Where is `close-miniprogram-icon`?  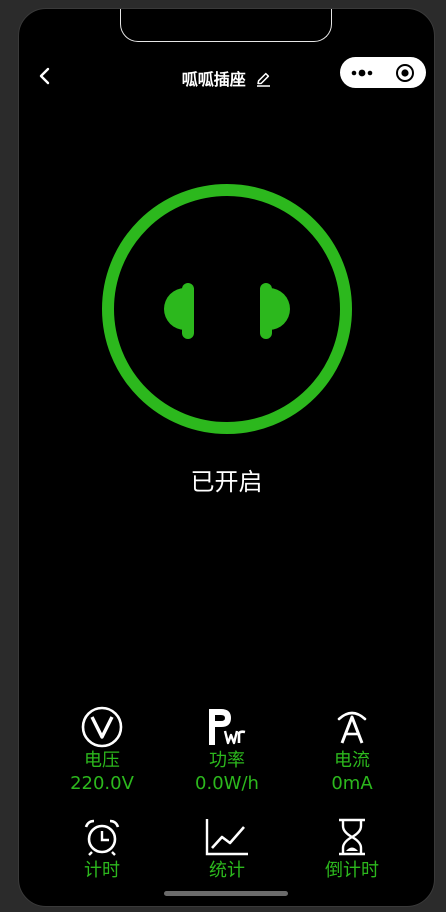 close-miniprogram-icon is located at coordinates (404, 72).